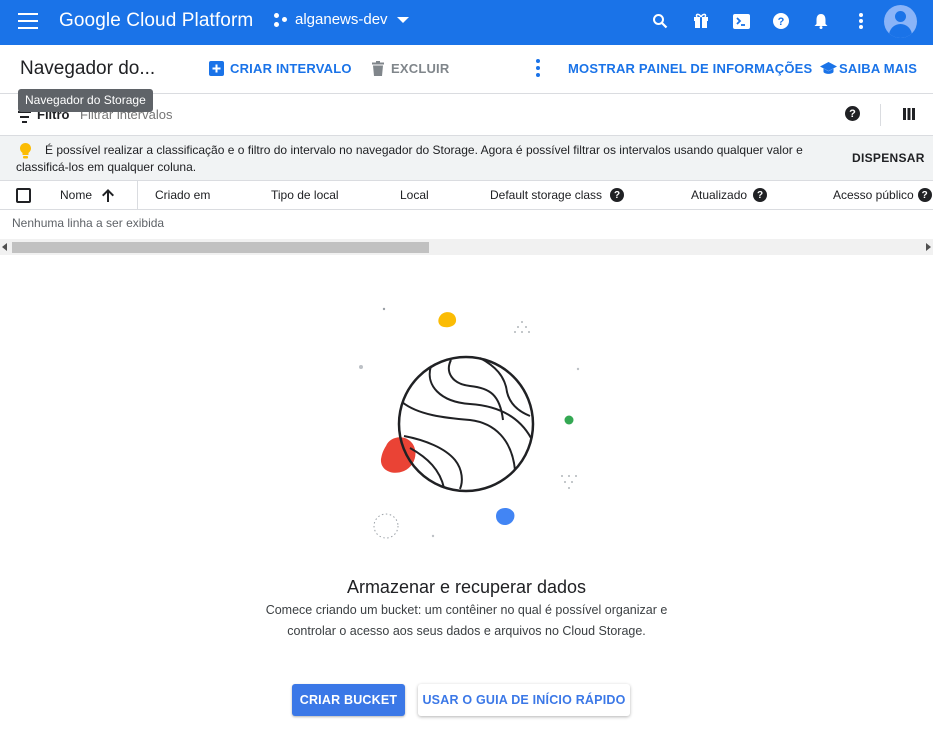 This screenshot has height=736, width=933. What do you see at coordinates (156, 21) in the screenshot?
I see `brand-title: Google Cloud Platform` at bounding box center [156, 21].